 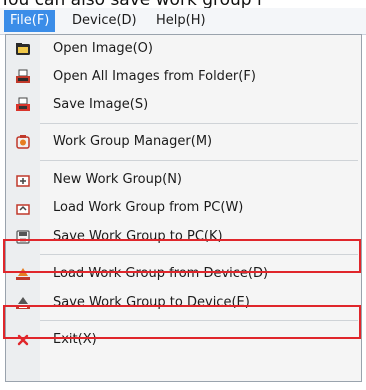 What do you see at coordinates (30, 21) in the screenshot?
I see `menu-file: File(F)` at bounding box center [30, 21].